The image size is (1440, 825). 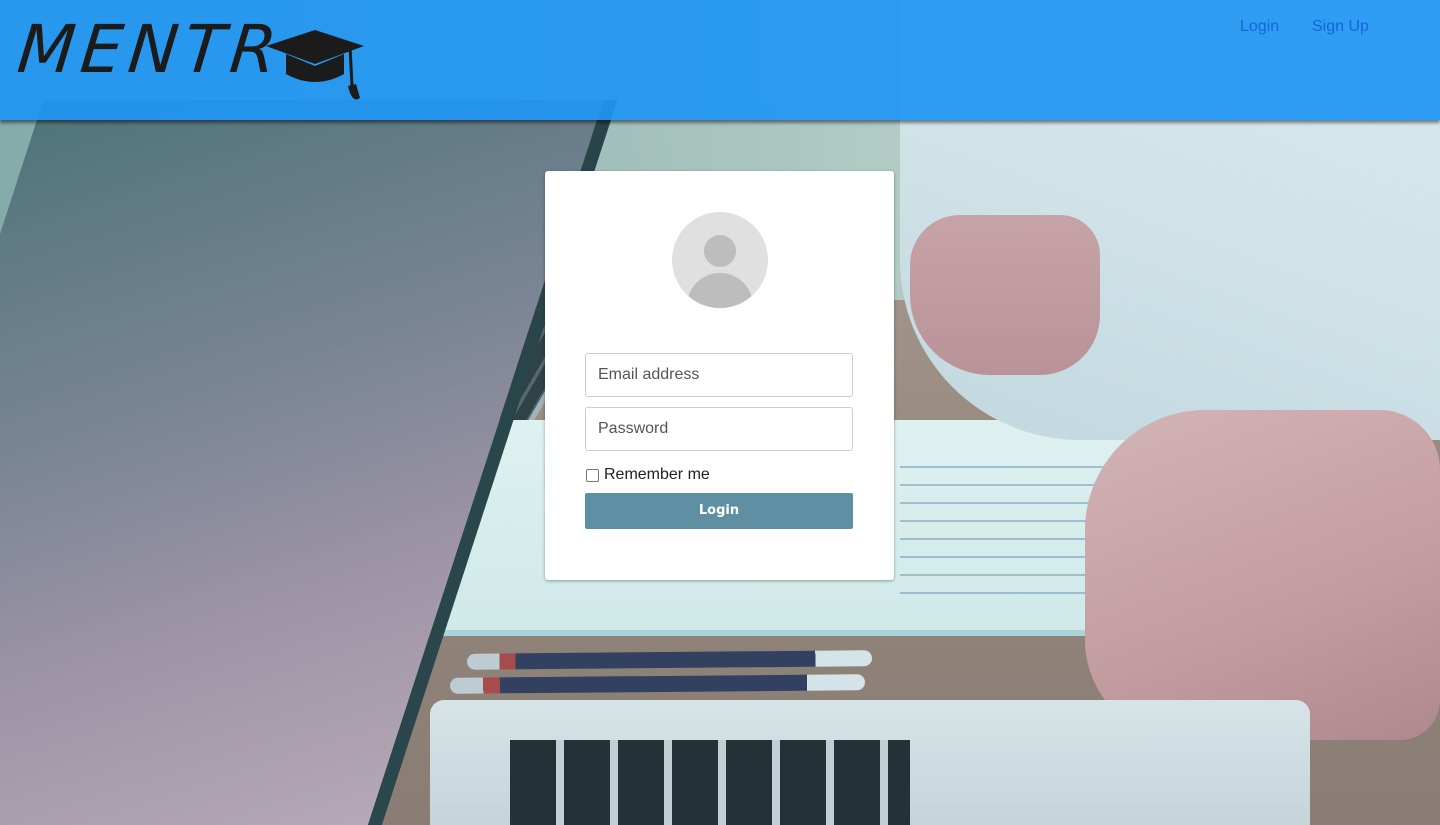 I want to click on nav-login-link: Login, so click(x=1259, y=27).